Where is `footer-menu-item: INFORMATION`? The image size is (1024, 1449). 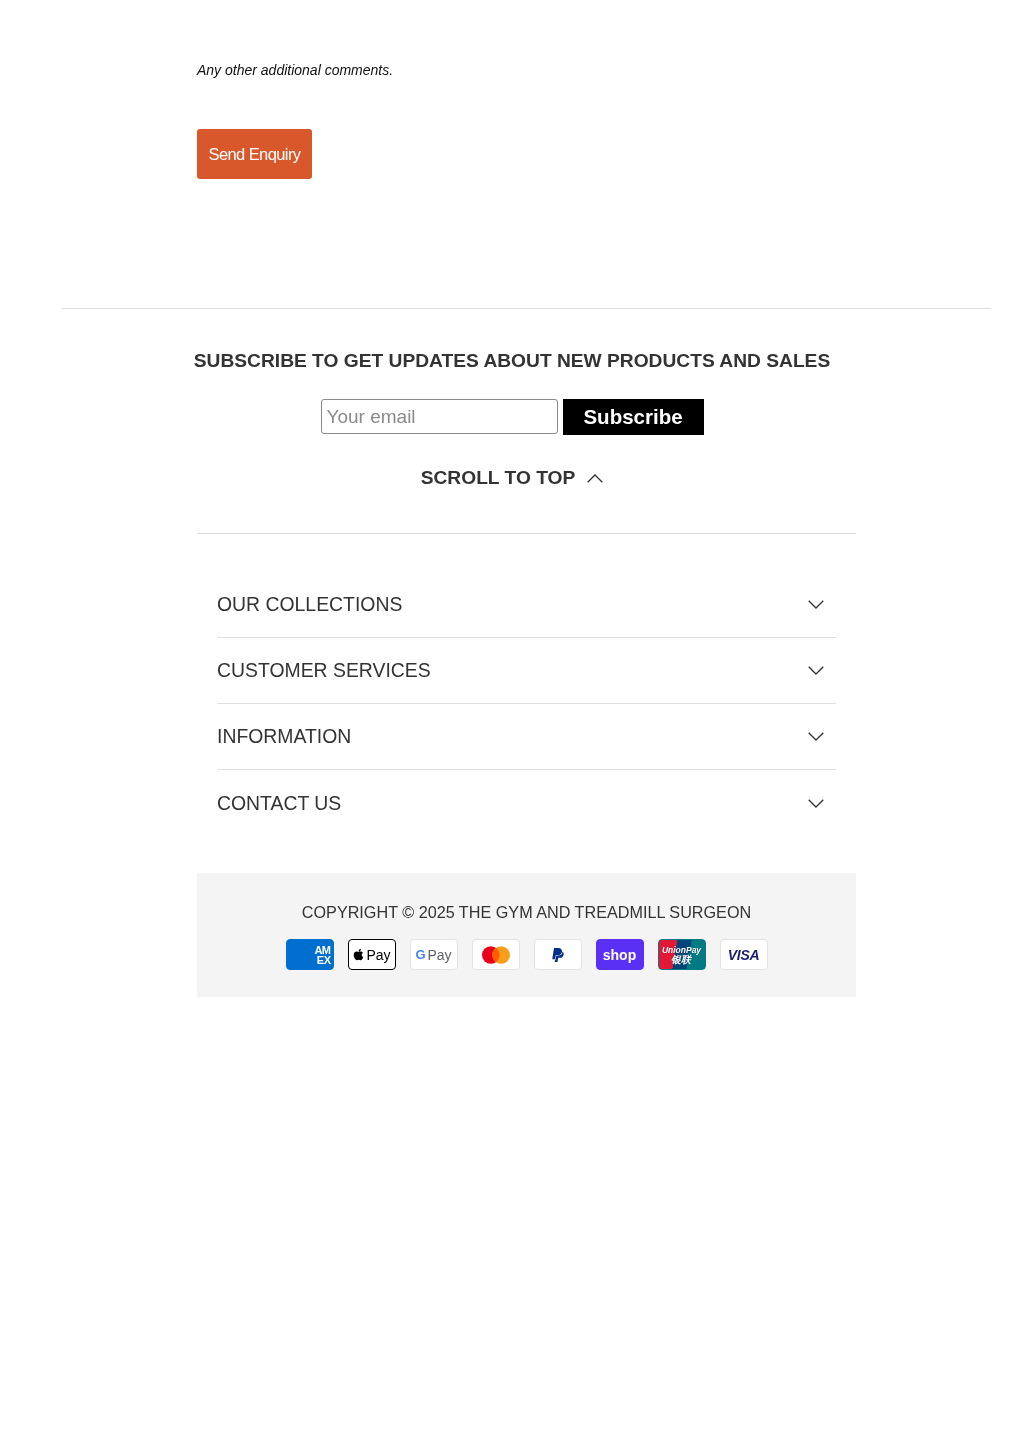 footer-menu-item: INFORMATION is located at coordinates (526, 737).